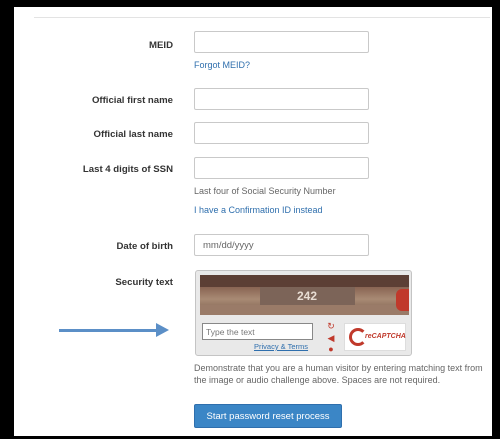  Describe the element at coordinates (281, 99) in the screenshot. I see `first-name-input` at that location.